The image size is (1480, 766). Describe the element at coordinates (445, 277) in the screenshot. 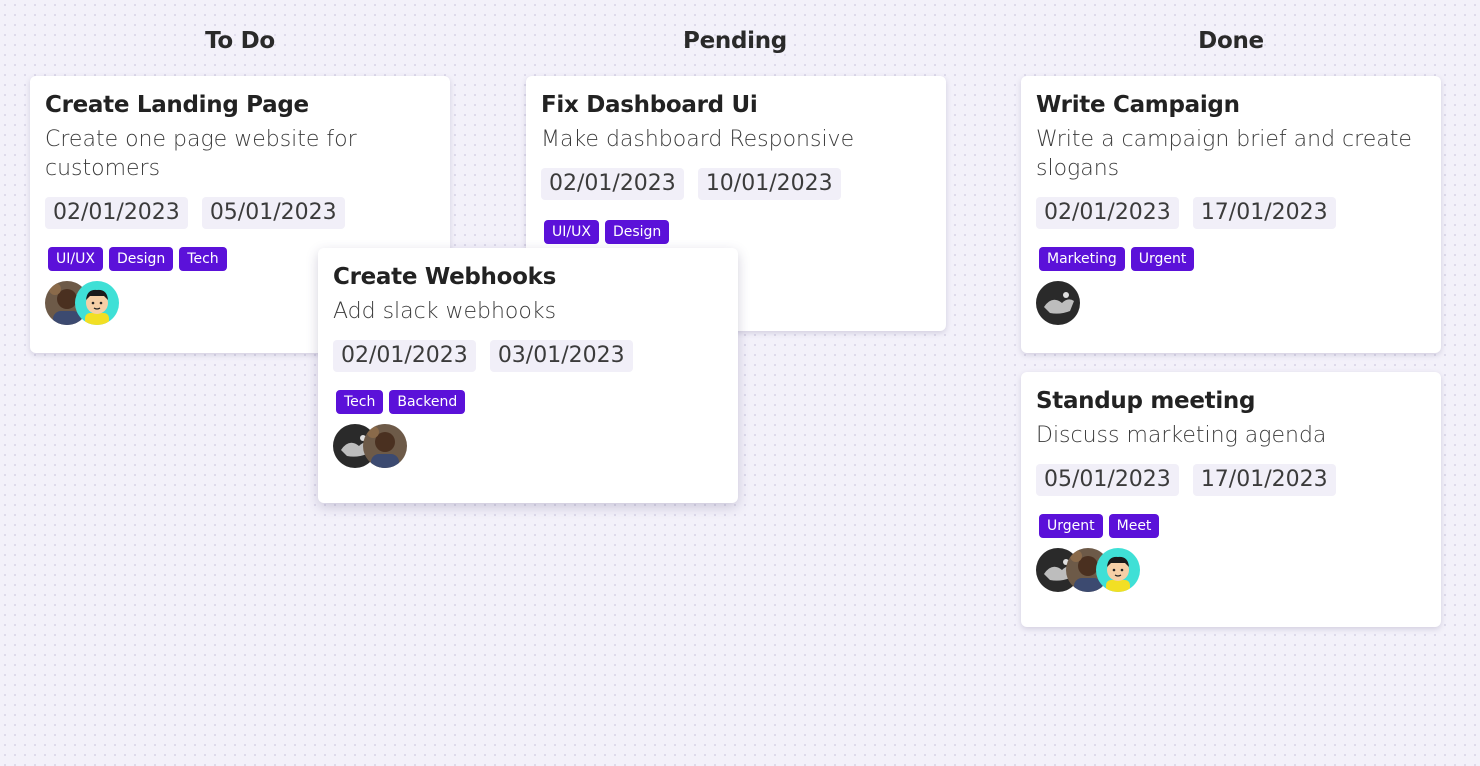

I see `card-title: Create Webhooks` at that location.